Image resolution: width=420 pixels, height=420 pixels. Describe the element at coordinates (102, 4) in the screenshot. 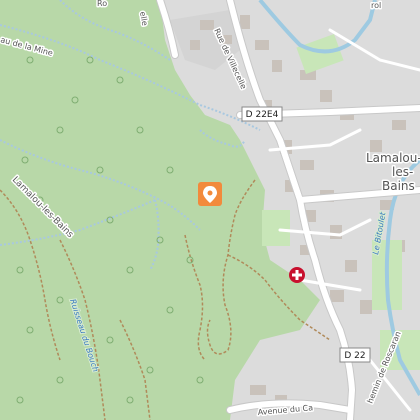

I see `street-label-top-left: Ro` at that location.